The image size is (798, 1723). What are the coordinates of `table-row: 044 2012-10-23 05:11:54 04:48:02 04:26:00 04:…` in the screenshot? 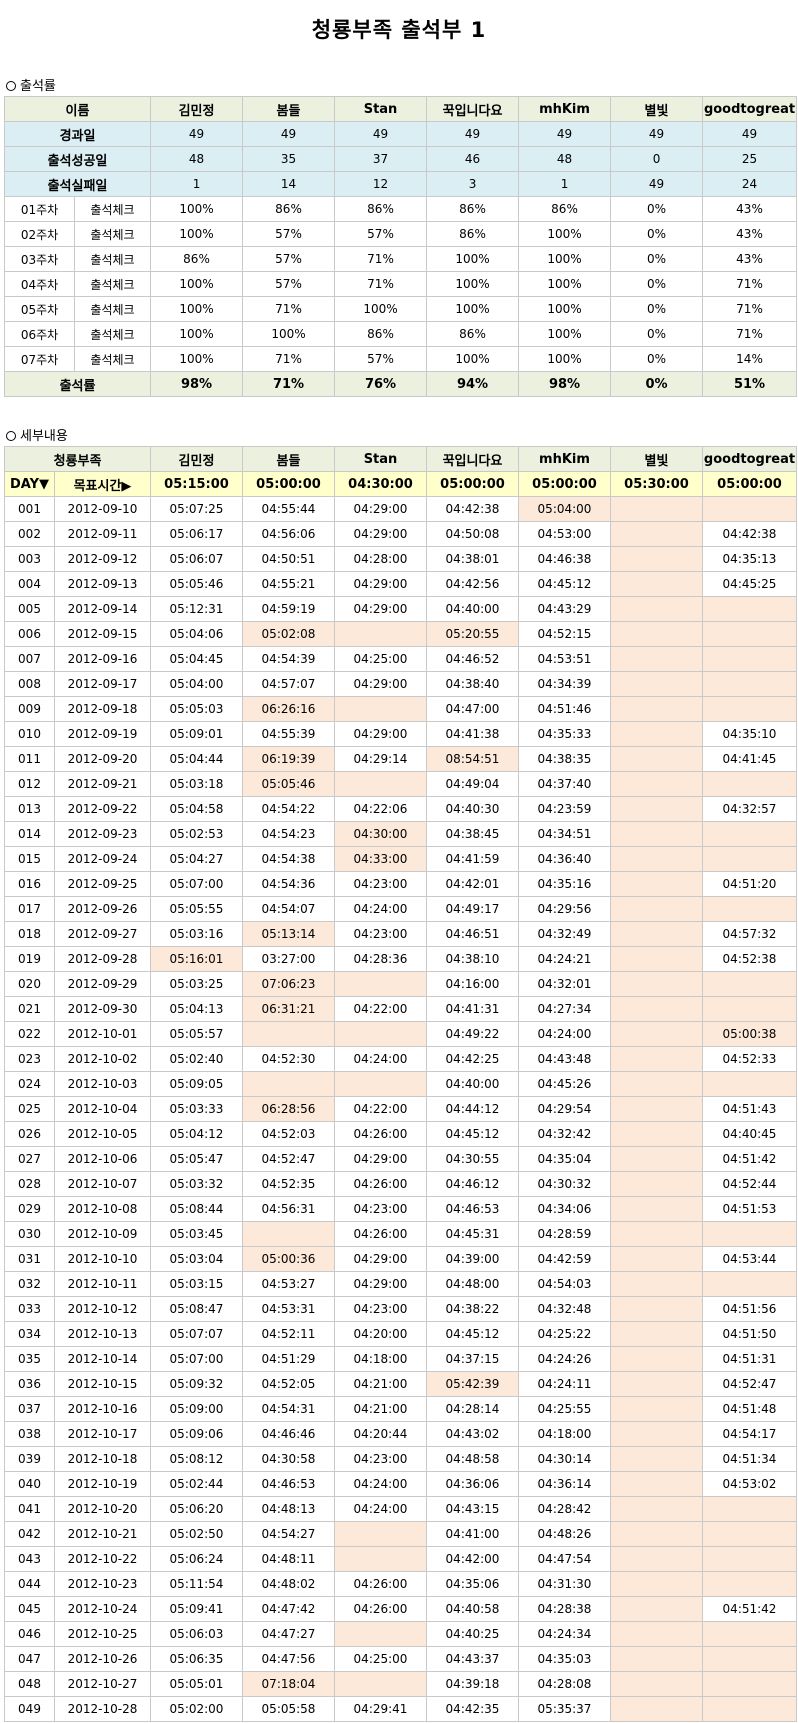 It's located at (400, 1584).